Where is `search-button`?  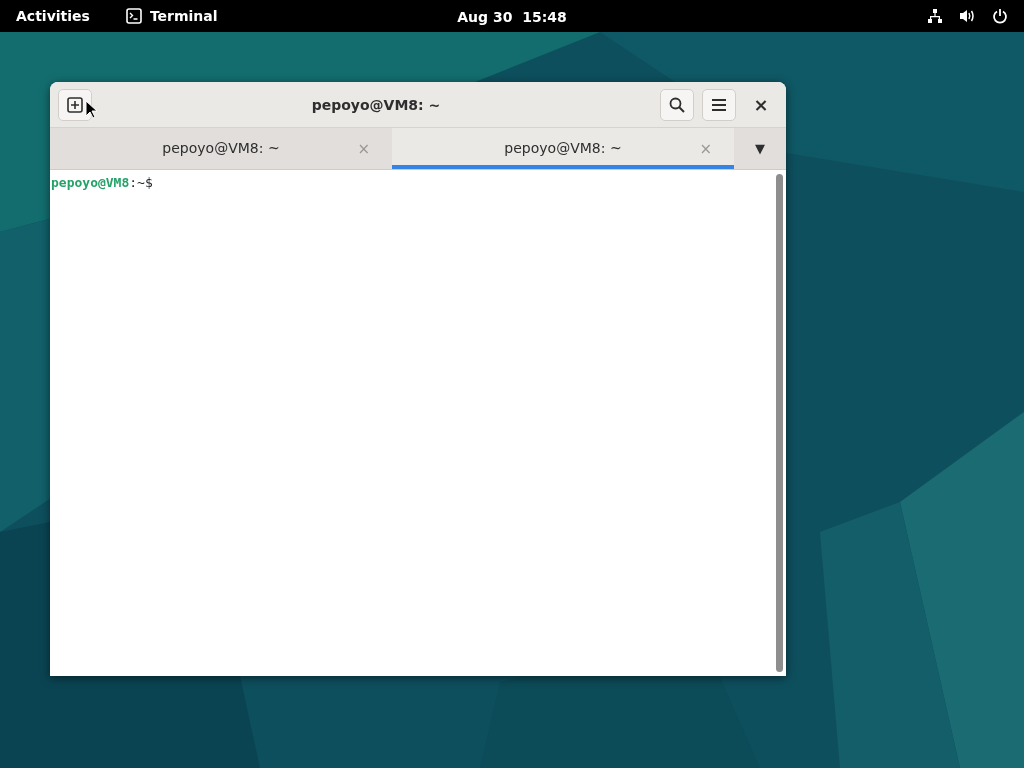 search-button is located at coordinates (677, 104).